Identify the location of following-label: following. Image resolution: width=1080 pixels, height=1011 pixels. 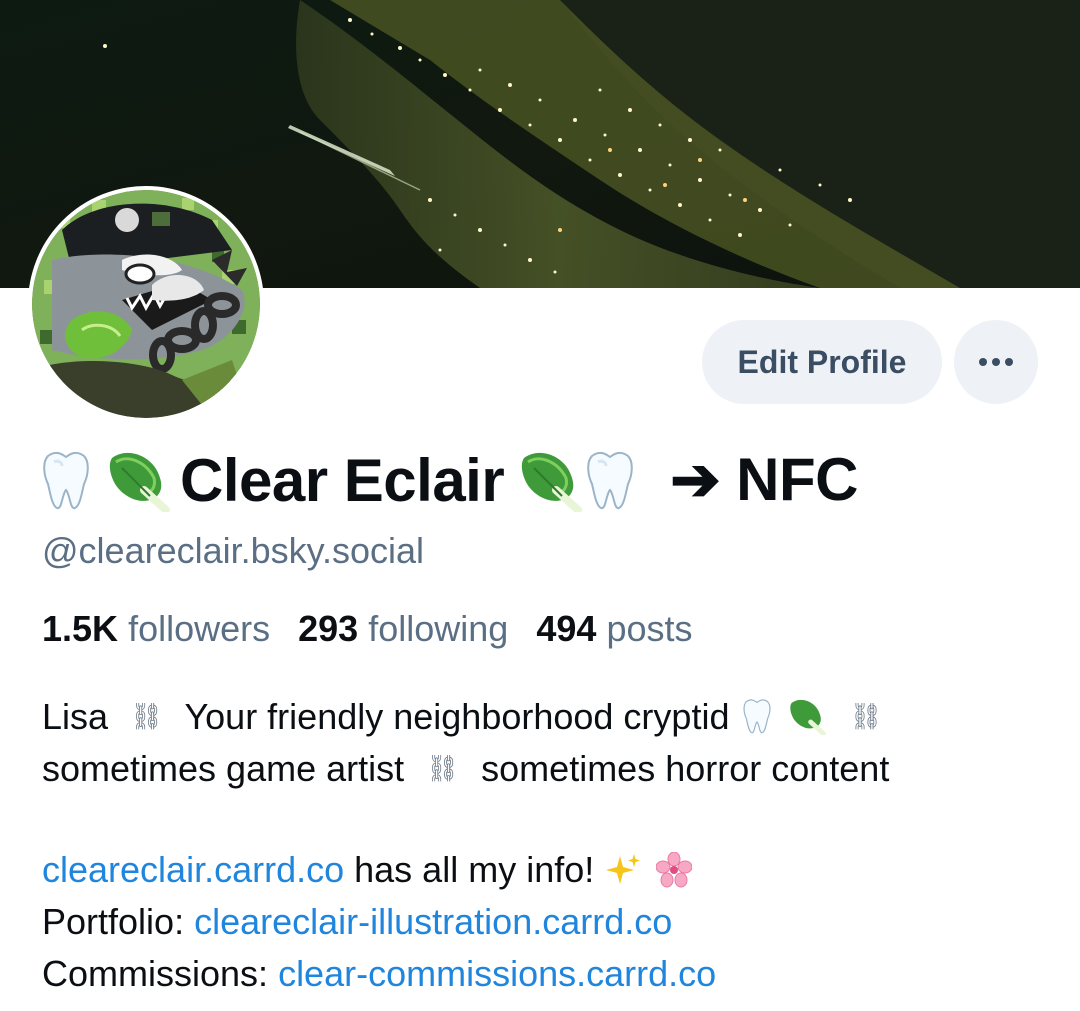
(438, 628).